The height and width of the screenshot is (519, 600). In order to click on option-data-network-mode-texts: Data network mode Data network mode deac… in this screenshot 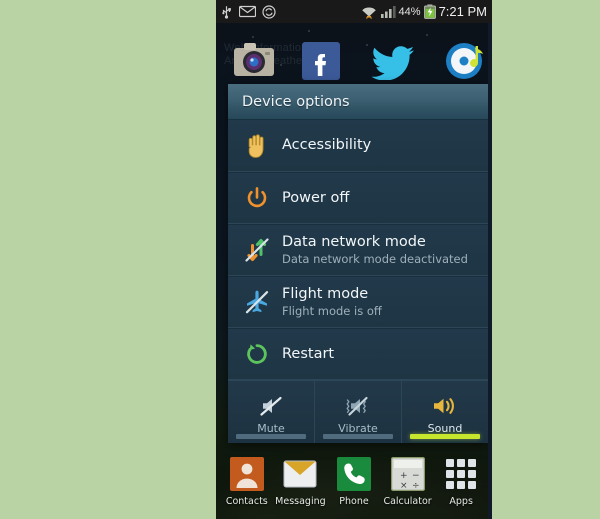, I will do `click(375, 250)`.